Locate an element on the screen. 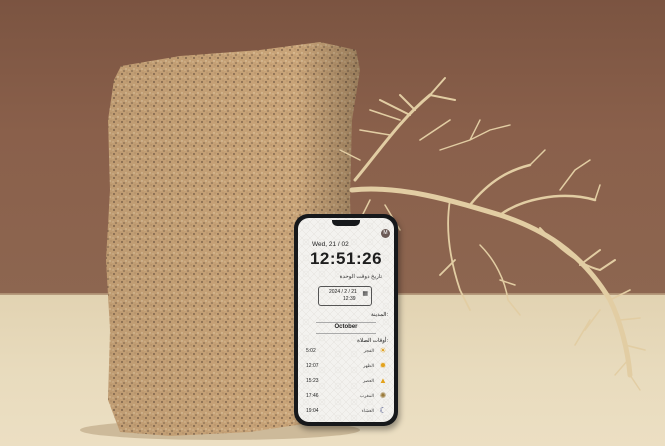 Image resolution: width=665 pixels, height=446 pixels. sun-low-icon: ▲ is located at coordinates (383, 380).